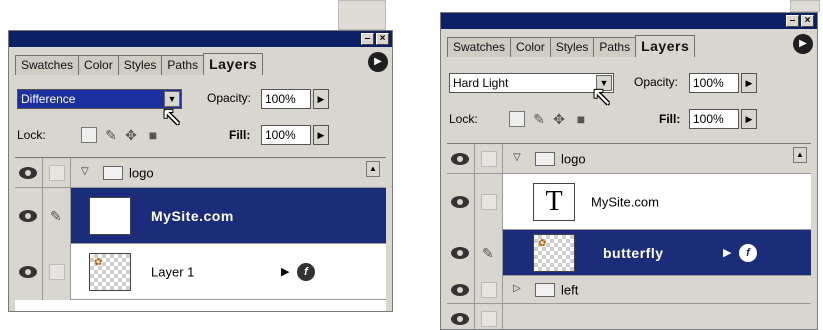 The width and height of the screenshot is (823, 330). What do you see at coordinates (657, 253) in the screenshot?
I see `layer-row: ✿ butterfly ▶ f` at bounding box center [657, 253].